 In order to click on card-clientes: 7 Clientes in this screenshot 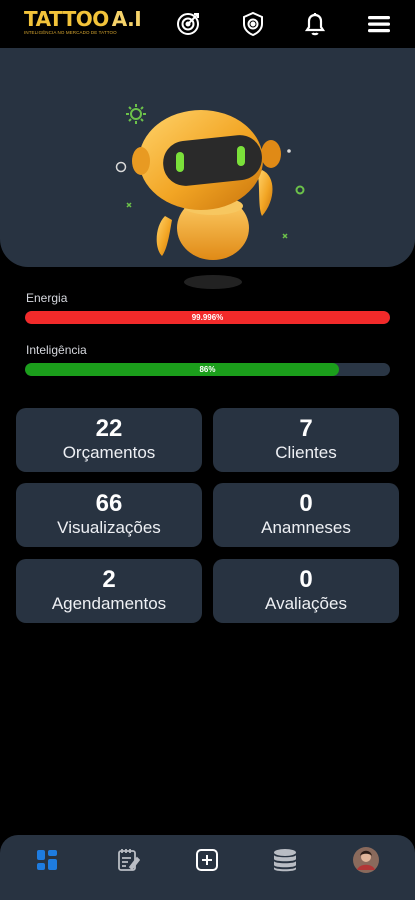, I will do `click(306, 440)`.